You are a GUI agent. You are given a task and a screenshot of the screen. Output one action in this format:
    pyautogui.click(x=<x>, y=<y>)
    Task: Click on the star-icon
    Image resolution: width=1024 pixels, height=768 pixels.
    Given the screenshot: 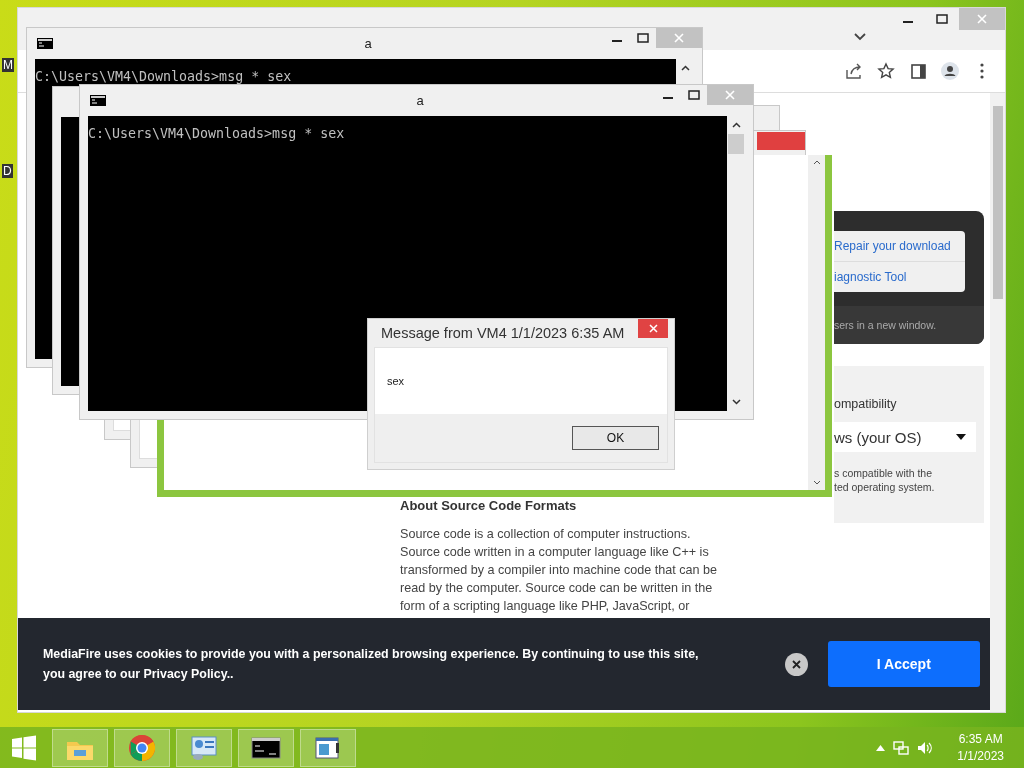 What is the action you would take?
    pyautogui.click(x=886, y=71)
    